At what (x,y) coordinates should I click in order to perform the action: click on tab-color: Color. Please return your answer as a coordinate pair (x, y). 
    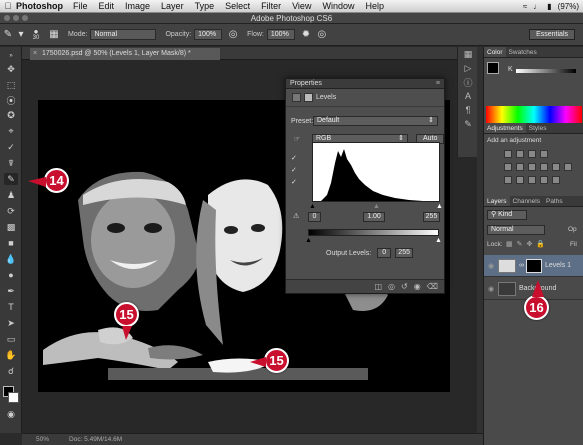
    Looking at the image, I should click on (495, 52).